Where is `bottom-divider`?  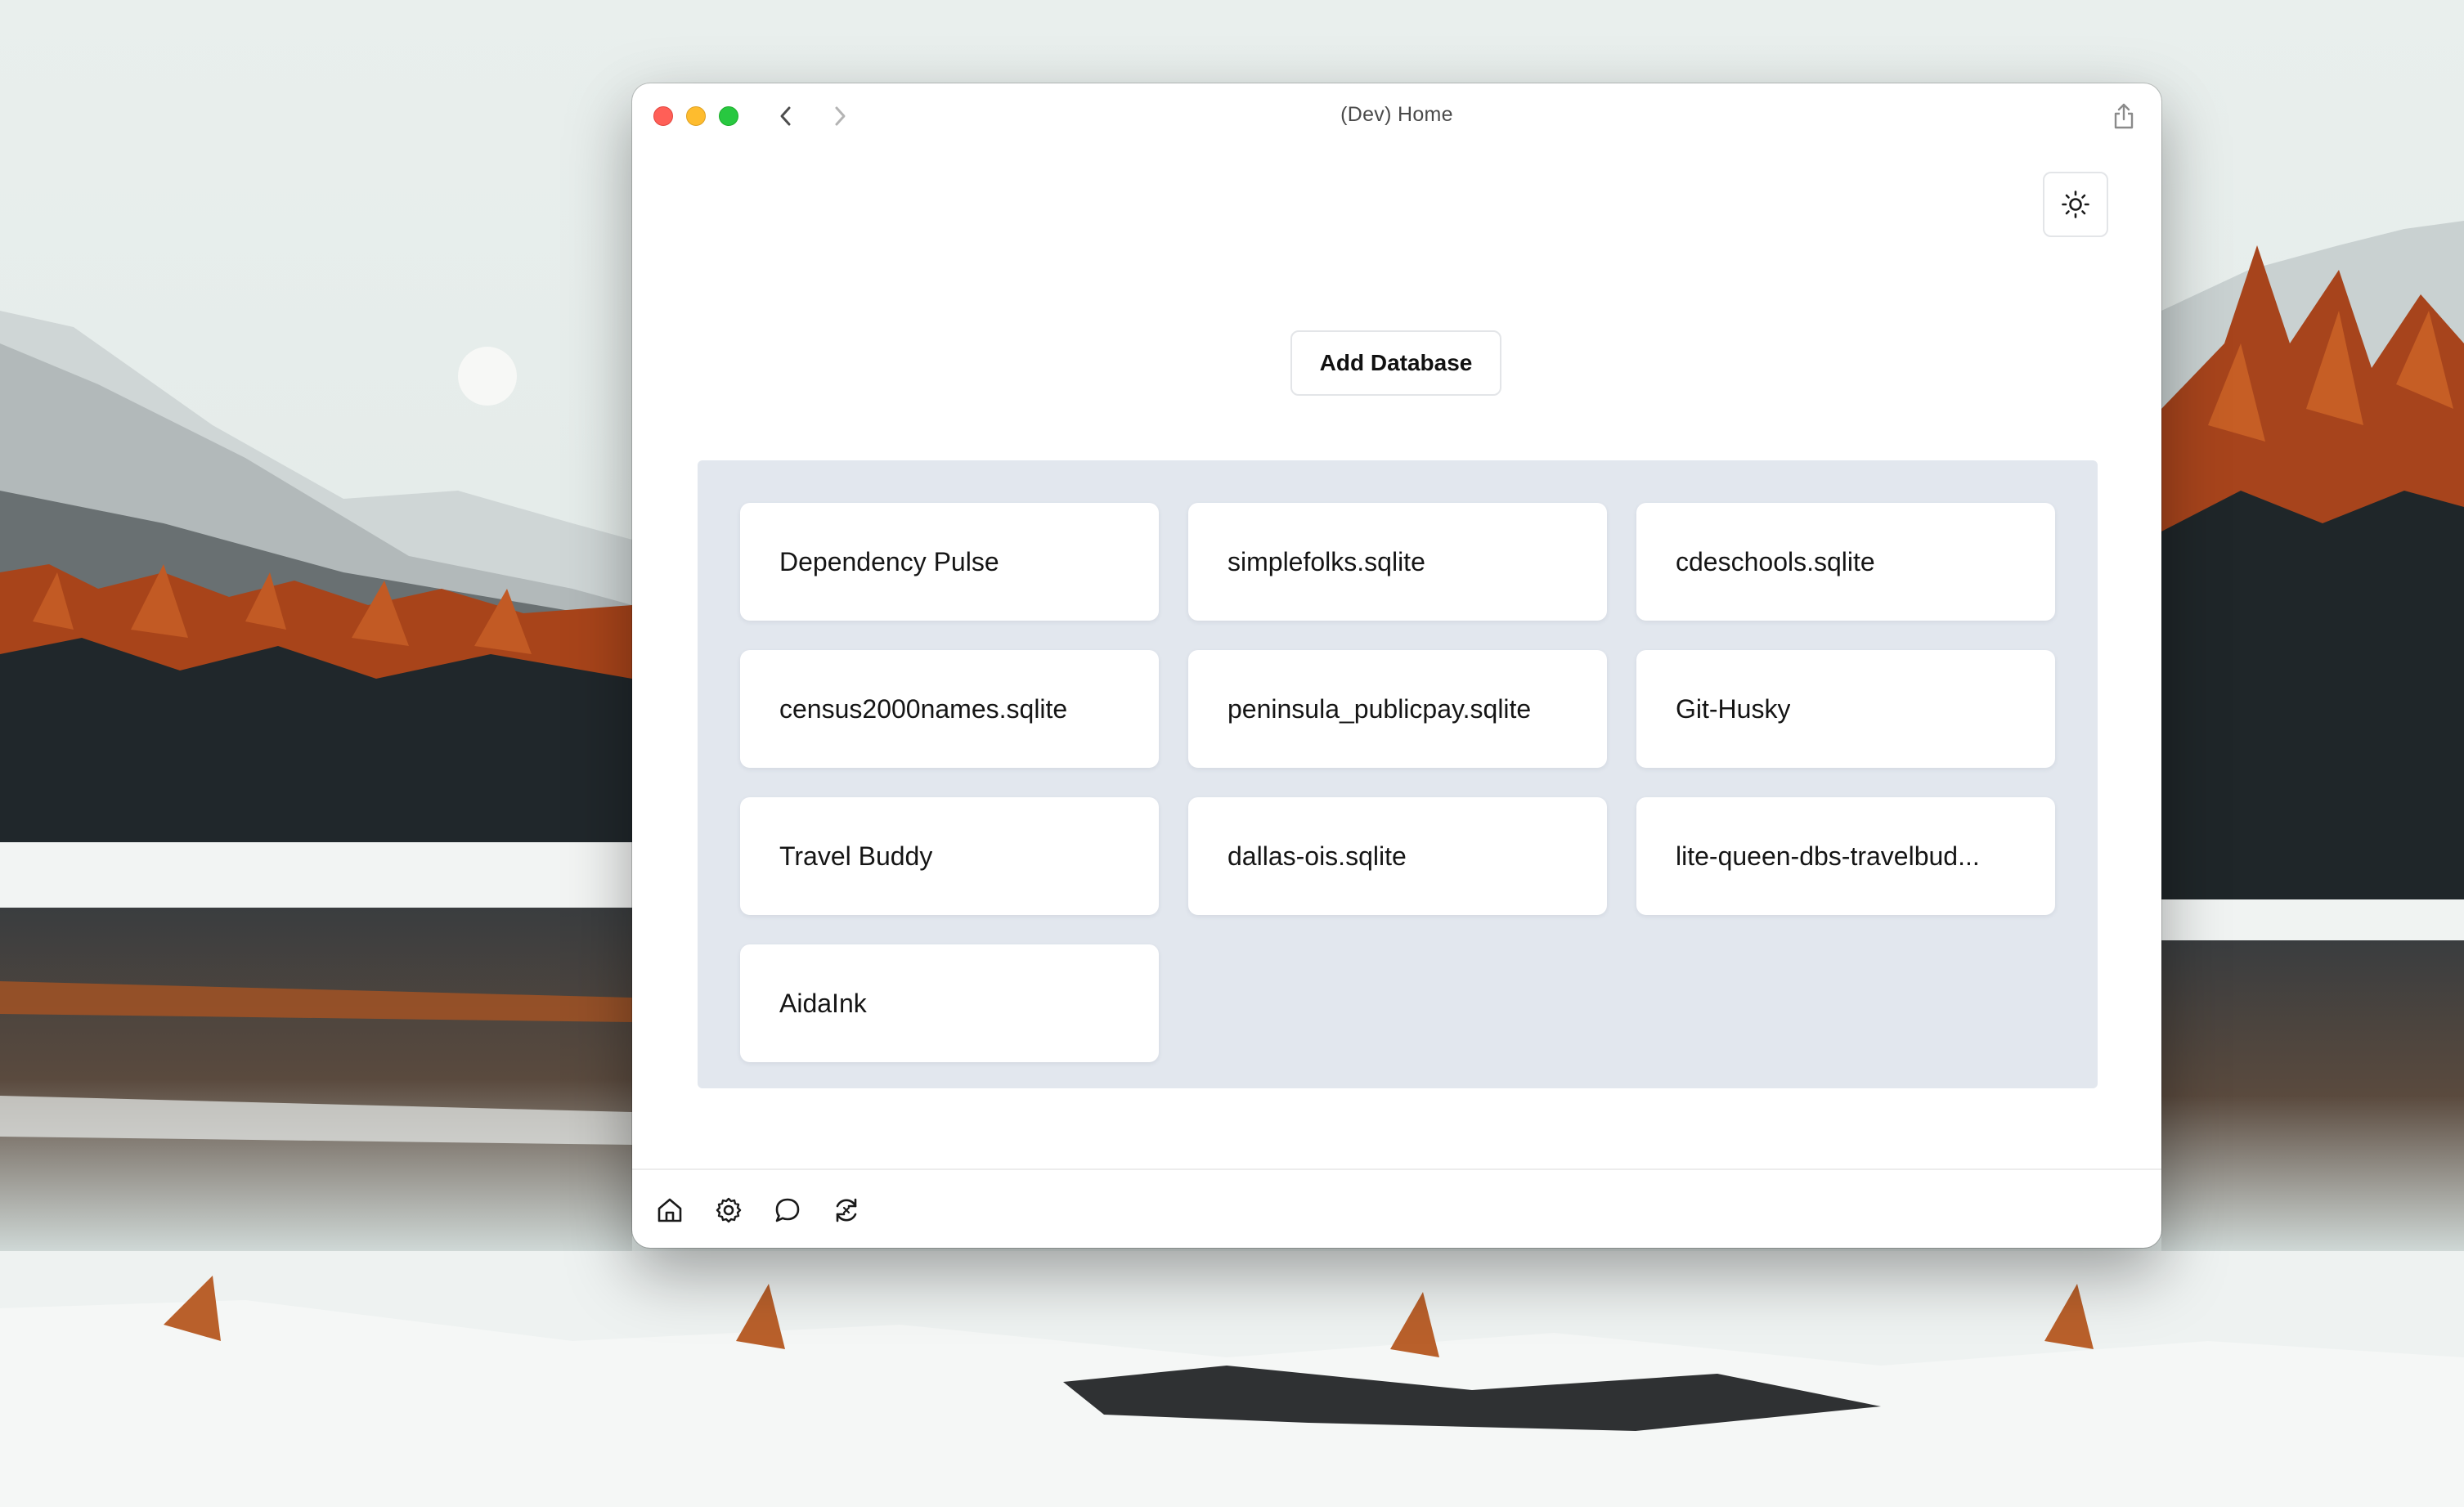 bottom-divider is located at coordinates (1396, 1169).